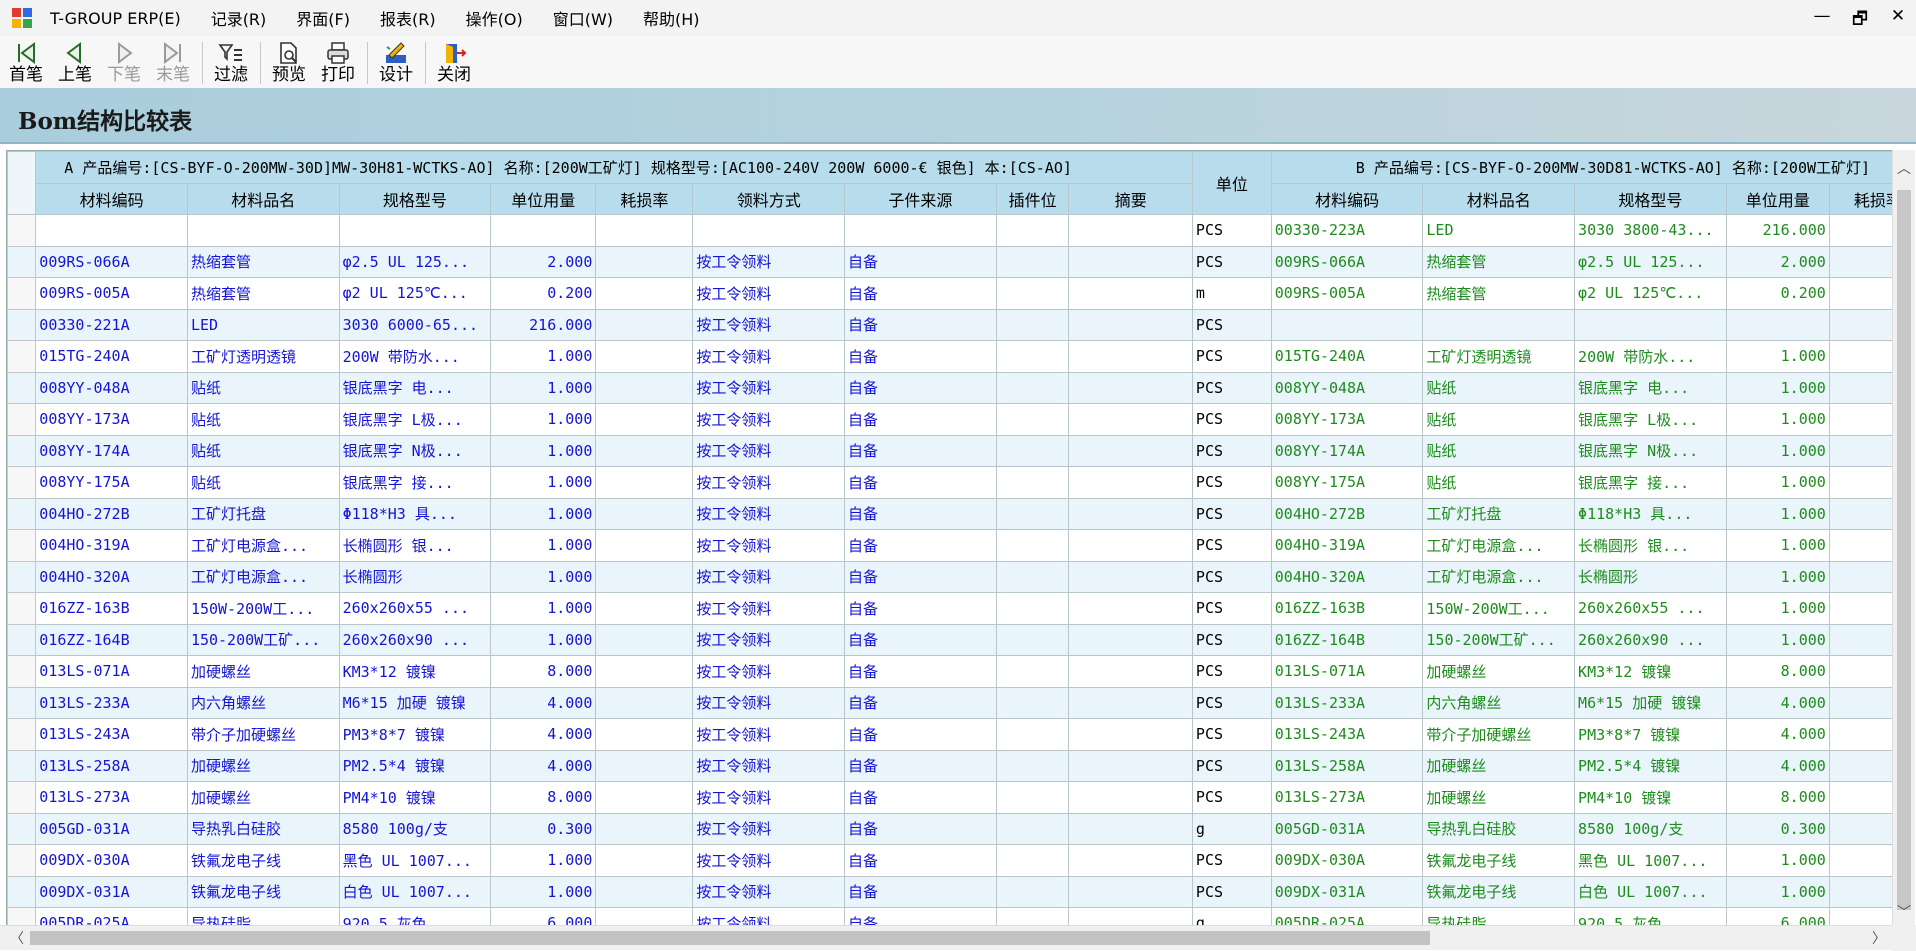  Describe the element at coordinates (950, 230) in the screenshot. I see `table-row: PCS 00330-223A LED 3030 3800-43... 216.000` at that location.